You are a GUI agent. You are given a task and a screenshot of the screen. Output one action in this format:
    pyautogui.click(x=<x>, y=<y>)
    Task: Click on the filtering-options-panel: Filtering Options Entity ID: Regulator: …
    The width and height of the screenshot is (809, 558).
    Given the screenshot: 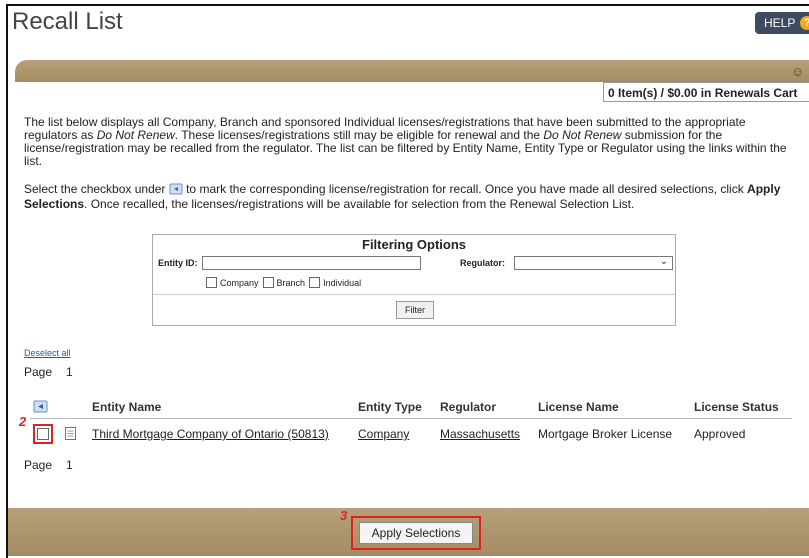 What is the action you would take?
    pyautogui.click(x=414, y=280)
    